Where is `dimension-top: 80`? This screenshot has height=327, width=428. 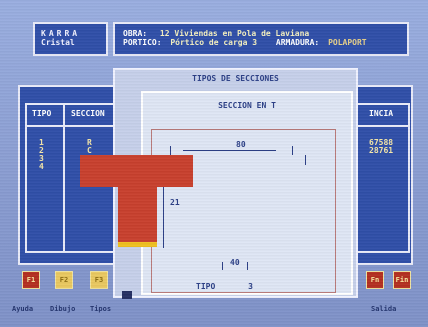
dimension-top: 80 is located at coordinates (241, 144).